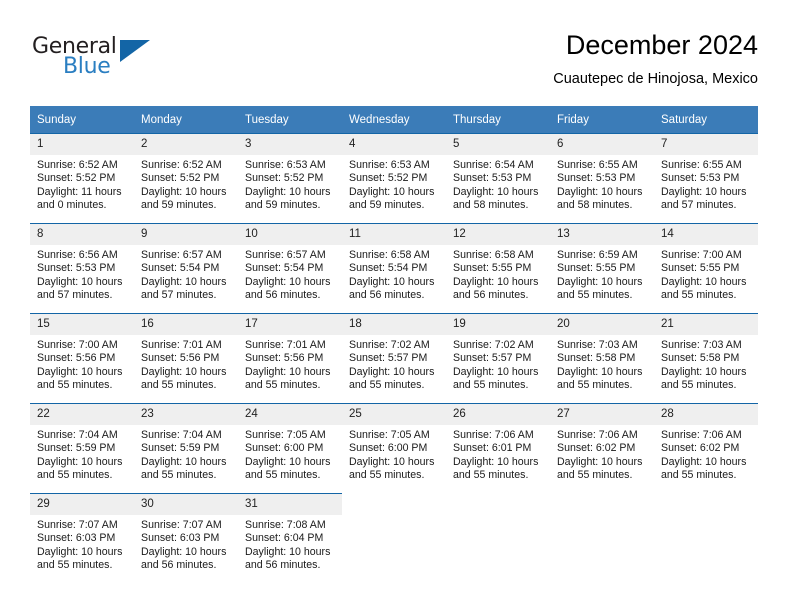  What do you see at coordinates (597, 165) in the screenshot?
I see `sunrise-text: Sunrise: 6:55 AM` at bounding box center [597, 165].